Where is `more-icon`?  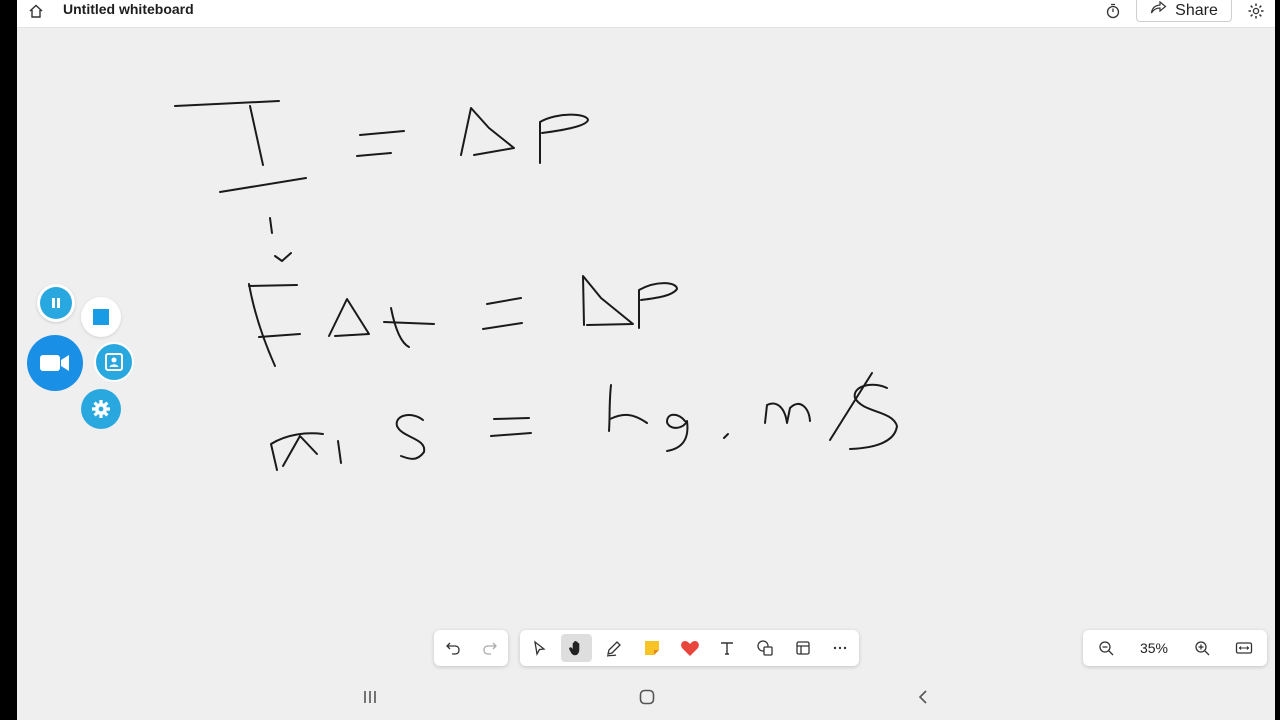 more-icon is located at coordinates (840, 648).